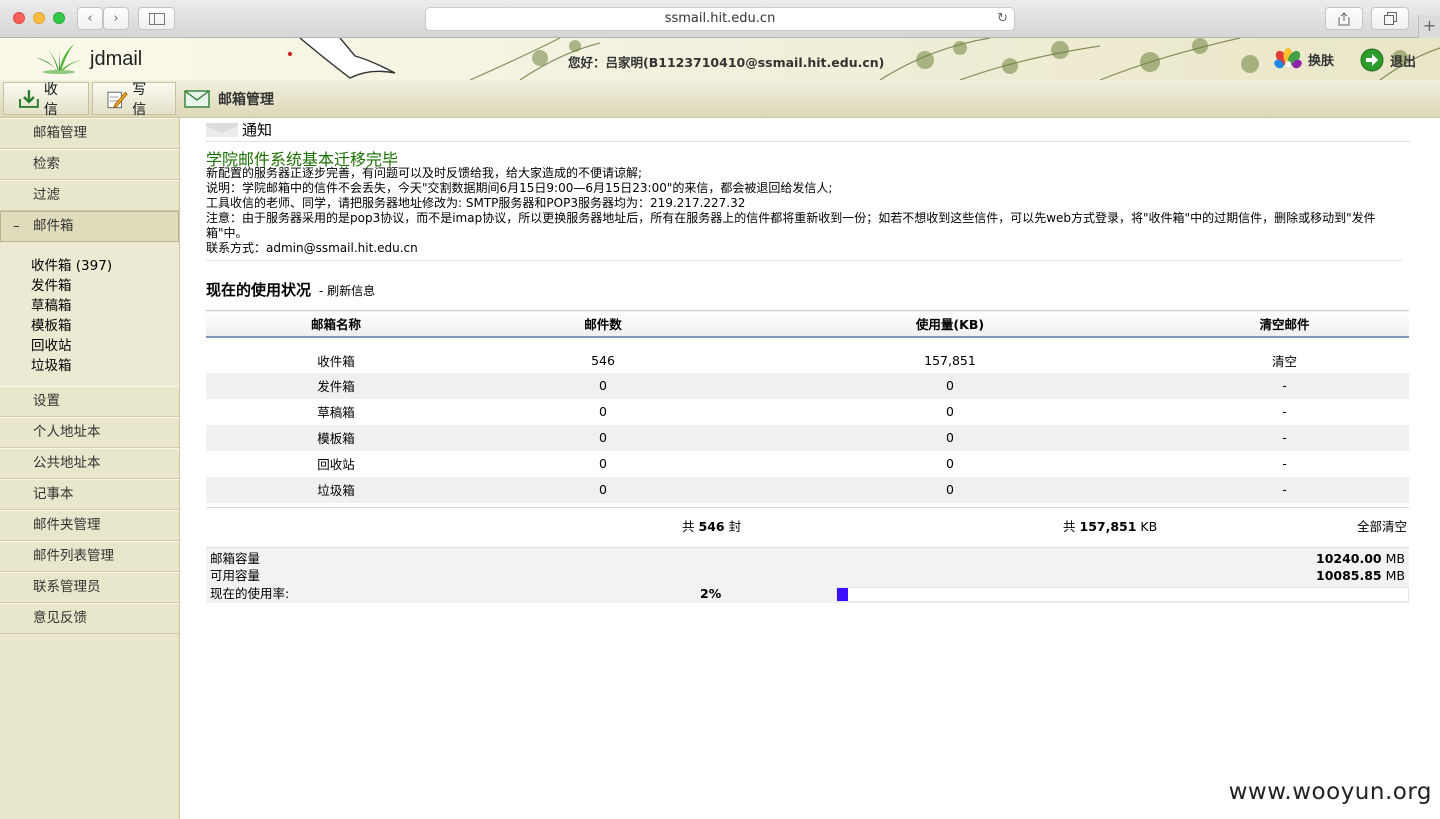 The width and height of the screenshot is (1440, 819). What do you see at coordinates (105, 326) in the screenshot?
I see `mailbox-templates: 模板箱` at bounding box center [105, 326].